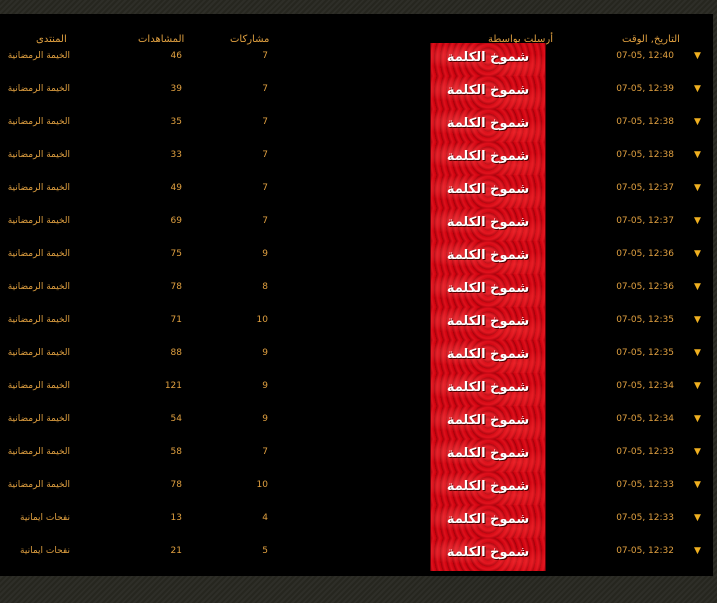 The height and width of the screenshot is (603, 717). I want to click on posts-count: 8, so click(254, 287).